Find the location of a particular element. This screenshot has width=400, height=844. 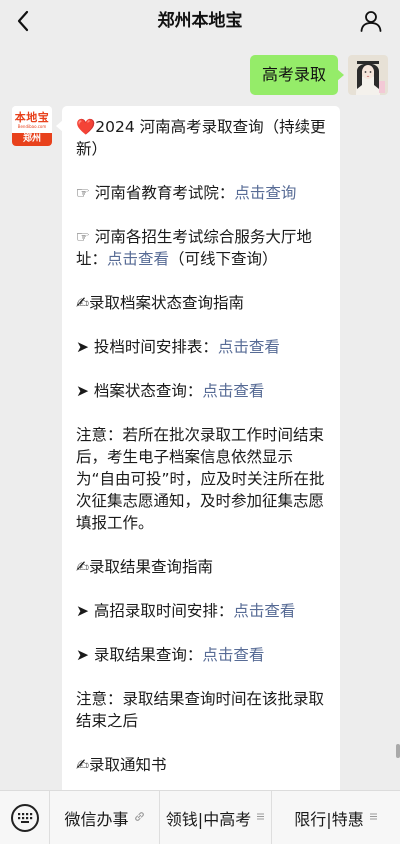

link-icon is located at coordinates (139, 818).